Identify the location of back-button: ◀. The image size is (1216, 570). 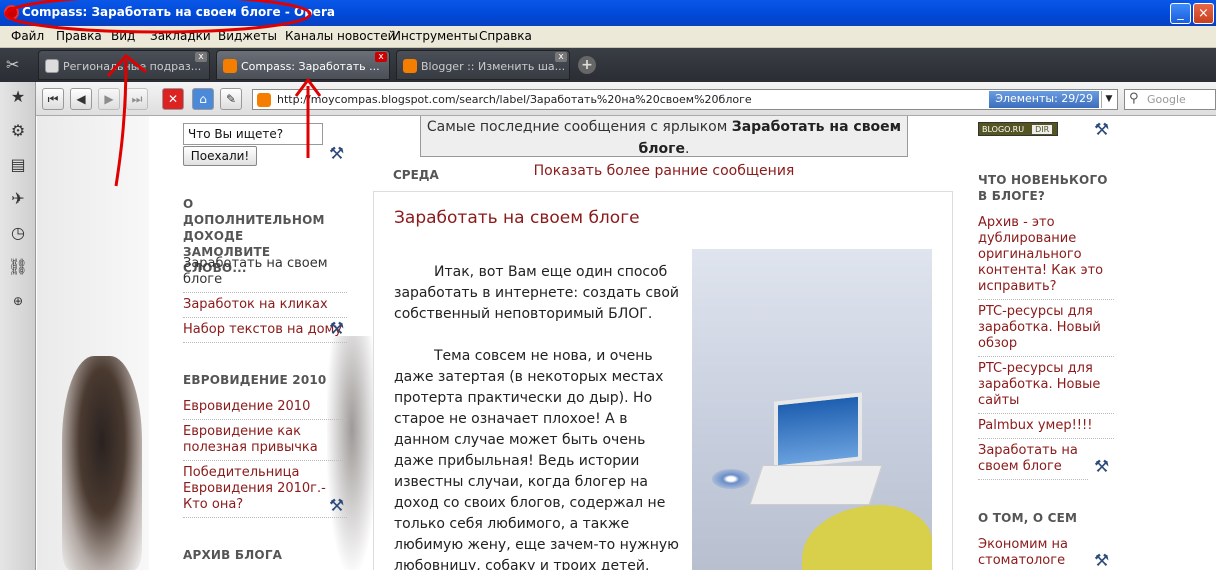
(81, 99).